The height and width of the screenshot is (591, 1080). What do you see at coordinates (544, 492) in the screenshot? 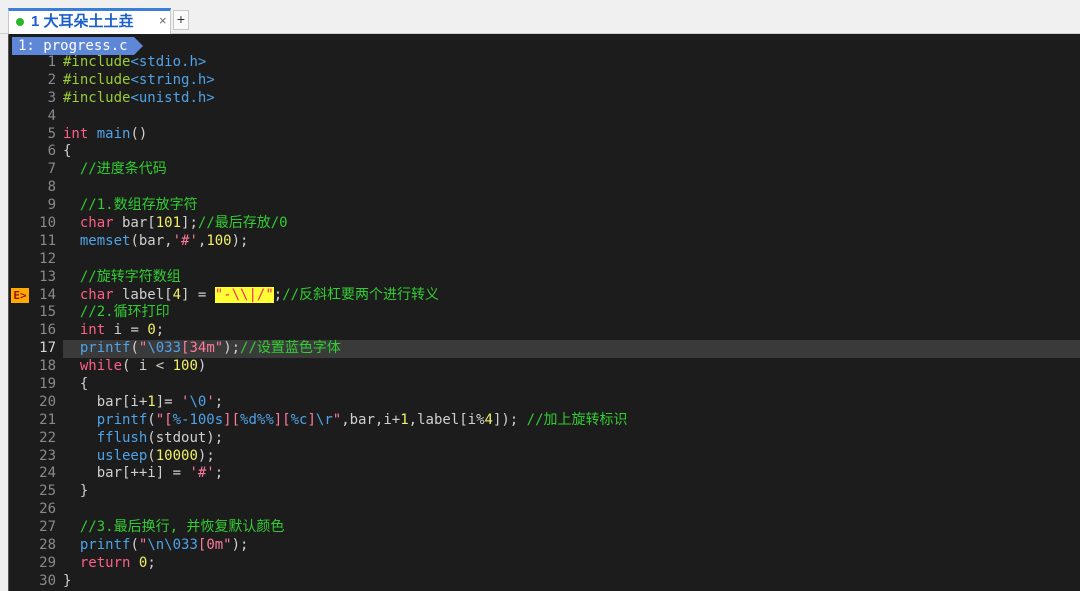
I see `code-line: 25 }` at bounding box center [544, 492].